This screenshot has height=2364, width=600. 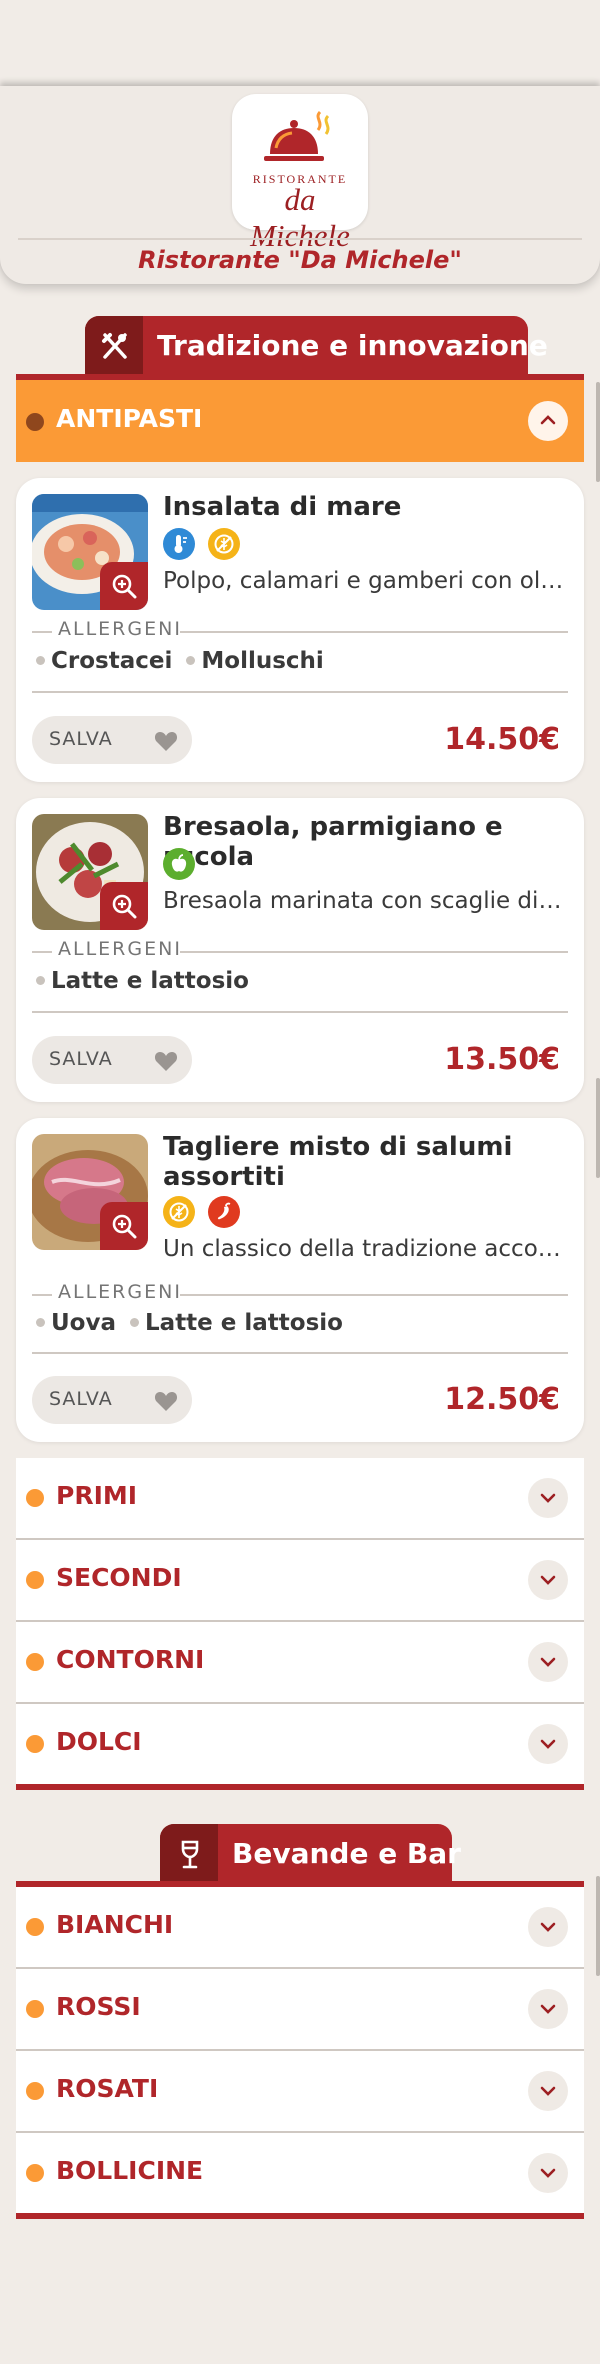 I want to click on allergen-item: Uova, so click(x=83, y=1323).